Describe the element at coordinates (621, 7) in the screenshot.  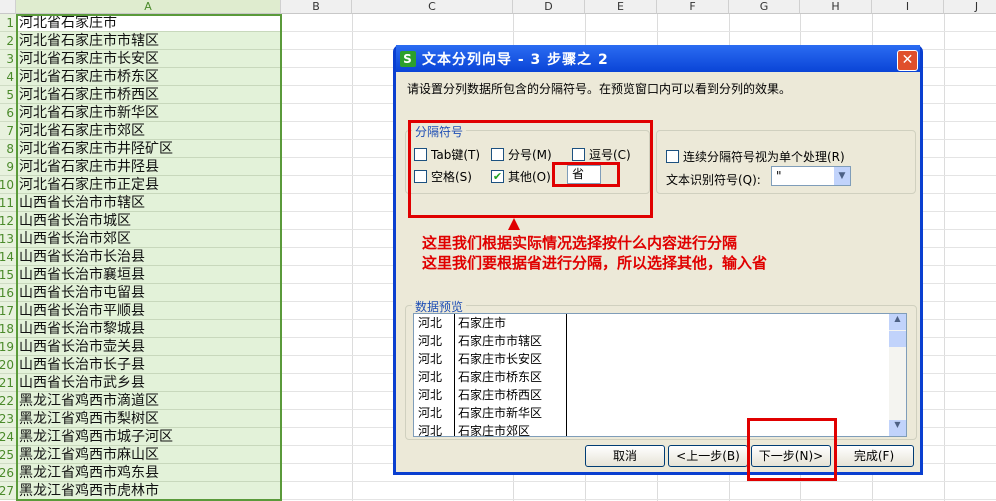
I see `column-header: E` at that location.